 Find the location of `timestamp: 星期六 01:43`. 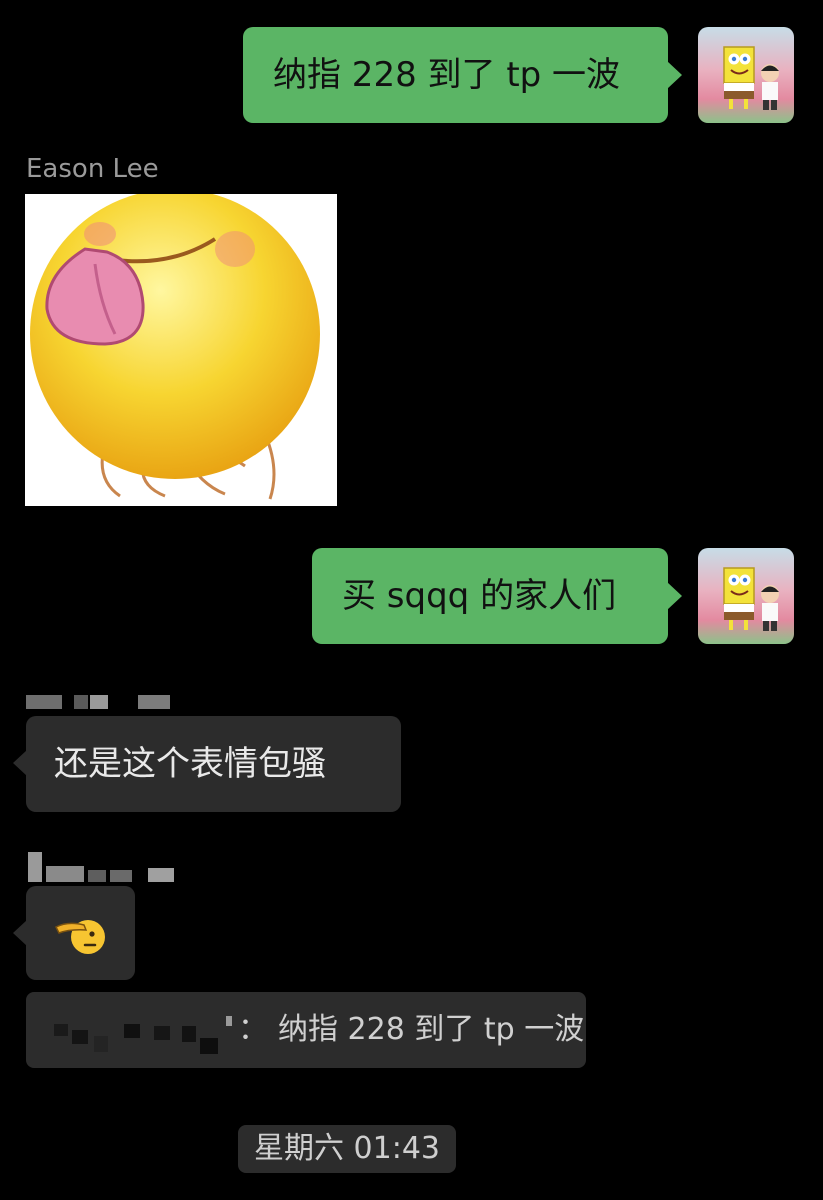

timestamp: 星期六 01:43 is located at coordinates (347, 1149).